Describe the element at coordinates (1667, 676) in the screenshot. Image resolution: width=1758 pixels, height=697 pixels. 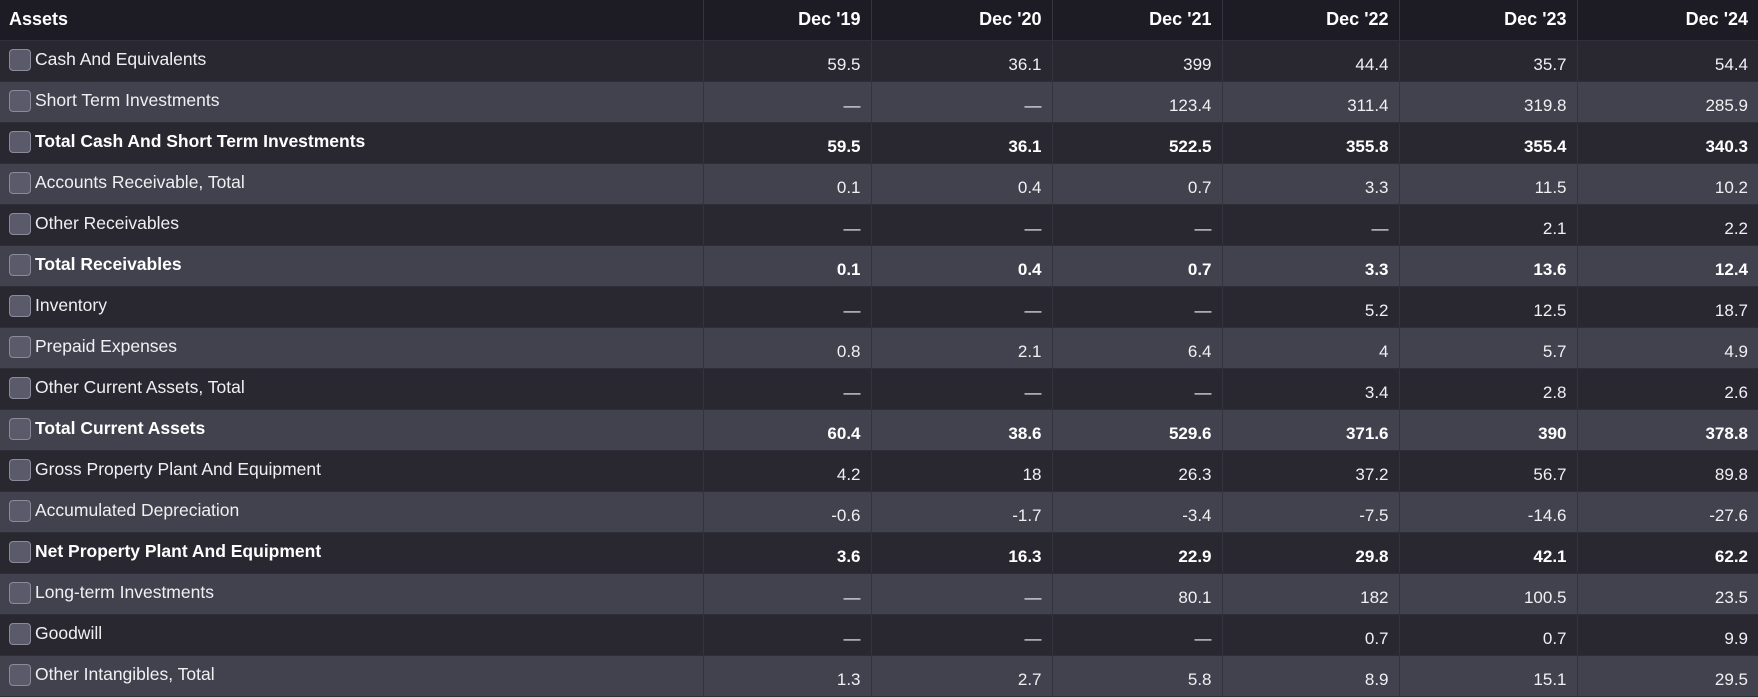
I see `value-cell: 29.5` at that location.